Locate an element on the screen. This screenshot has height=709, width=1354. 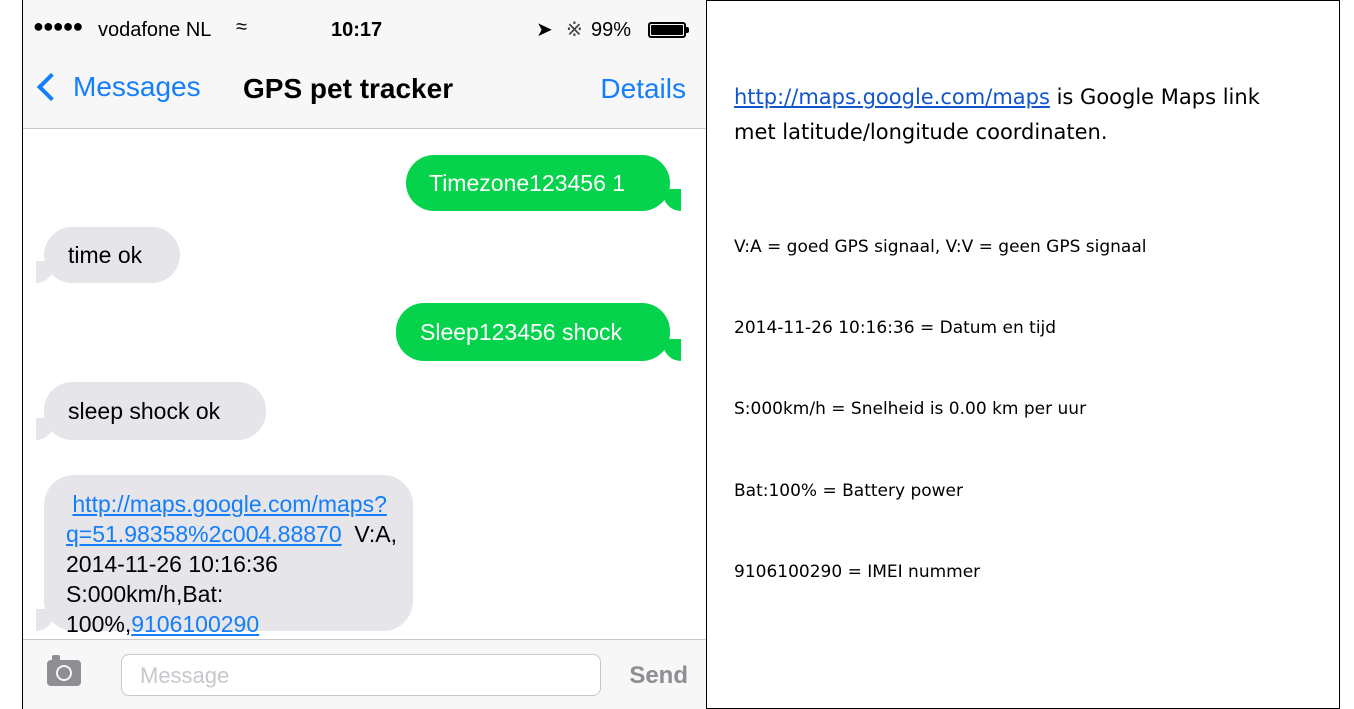
explanation-speed: S:000km/h = Snelheid is 0.00 km per uur is located at coordinates (910, 409).